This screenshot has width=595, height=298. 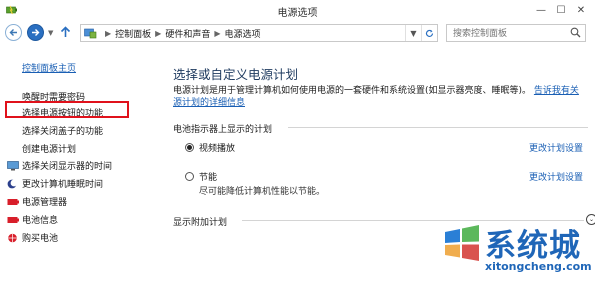 I want to click on control-panel-icon, so click(x=90, y=33).